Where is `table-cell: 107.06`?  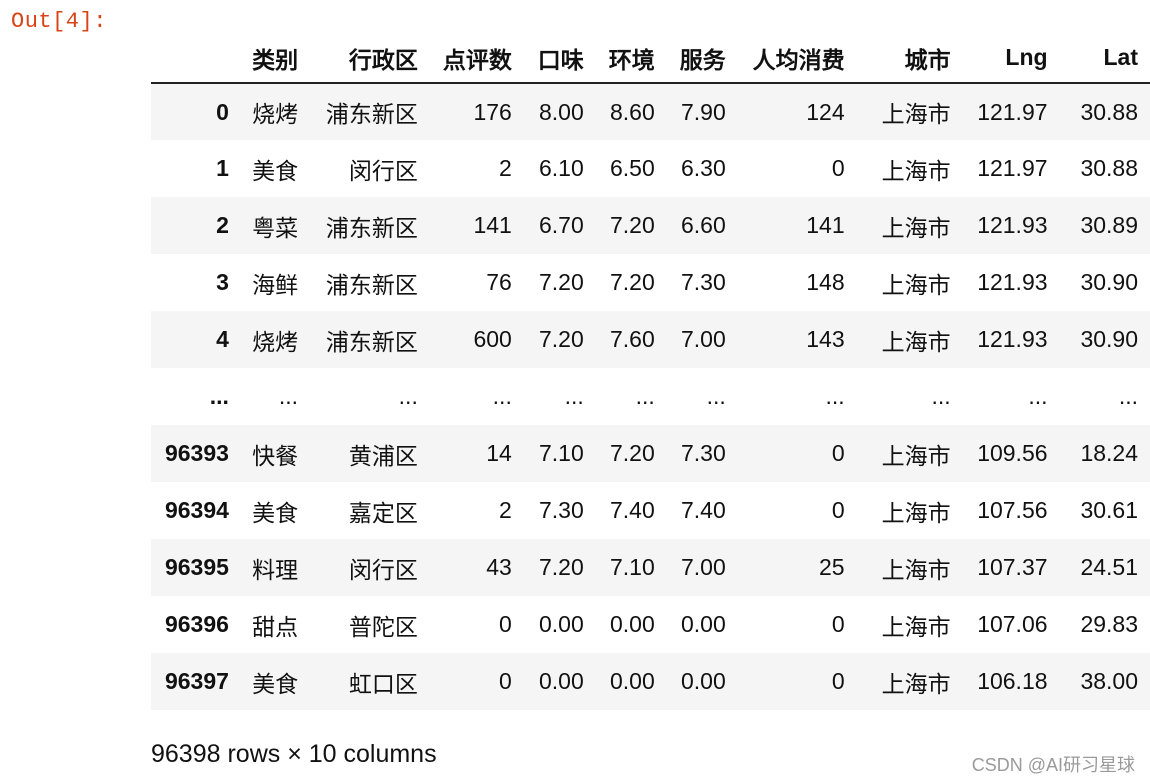
table-cell: 107.06 is located at coordinates (1012, 624).